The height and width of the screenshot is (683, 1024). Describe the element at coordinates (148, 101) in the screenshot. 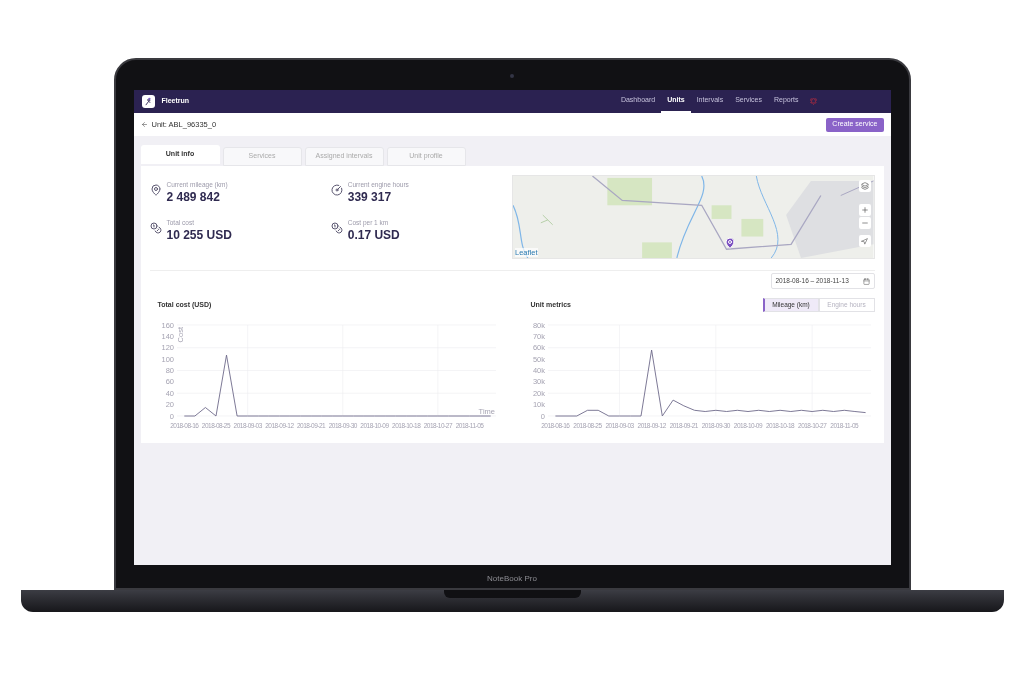

I see `app-logo-icon` at that location.